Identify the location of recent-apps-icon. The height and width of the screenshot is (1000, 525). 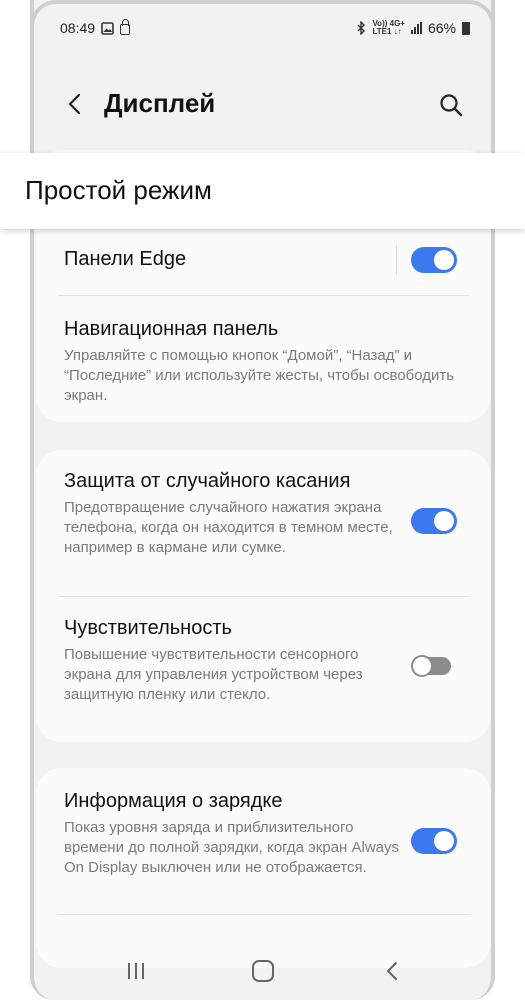
(136, 971).